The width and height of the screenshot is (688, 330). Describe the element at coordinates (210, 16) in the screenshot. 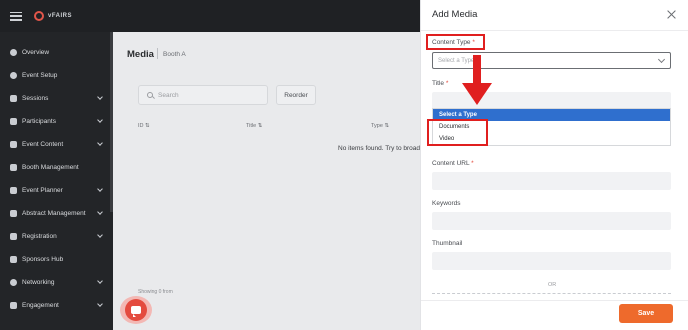

I see `top-bar: vFAIRS` at that location.